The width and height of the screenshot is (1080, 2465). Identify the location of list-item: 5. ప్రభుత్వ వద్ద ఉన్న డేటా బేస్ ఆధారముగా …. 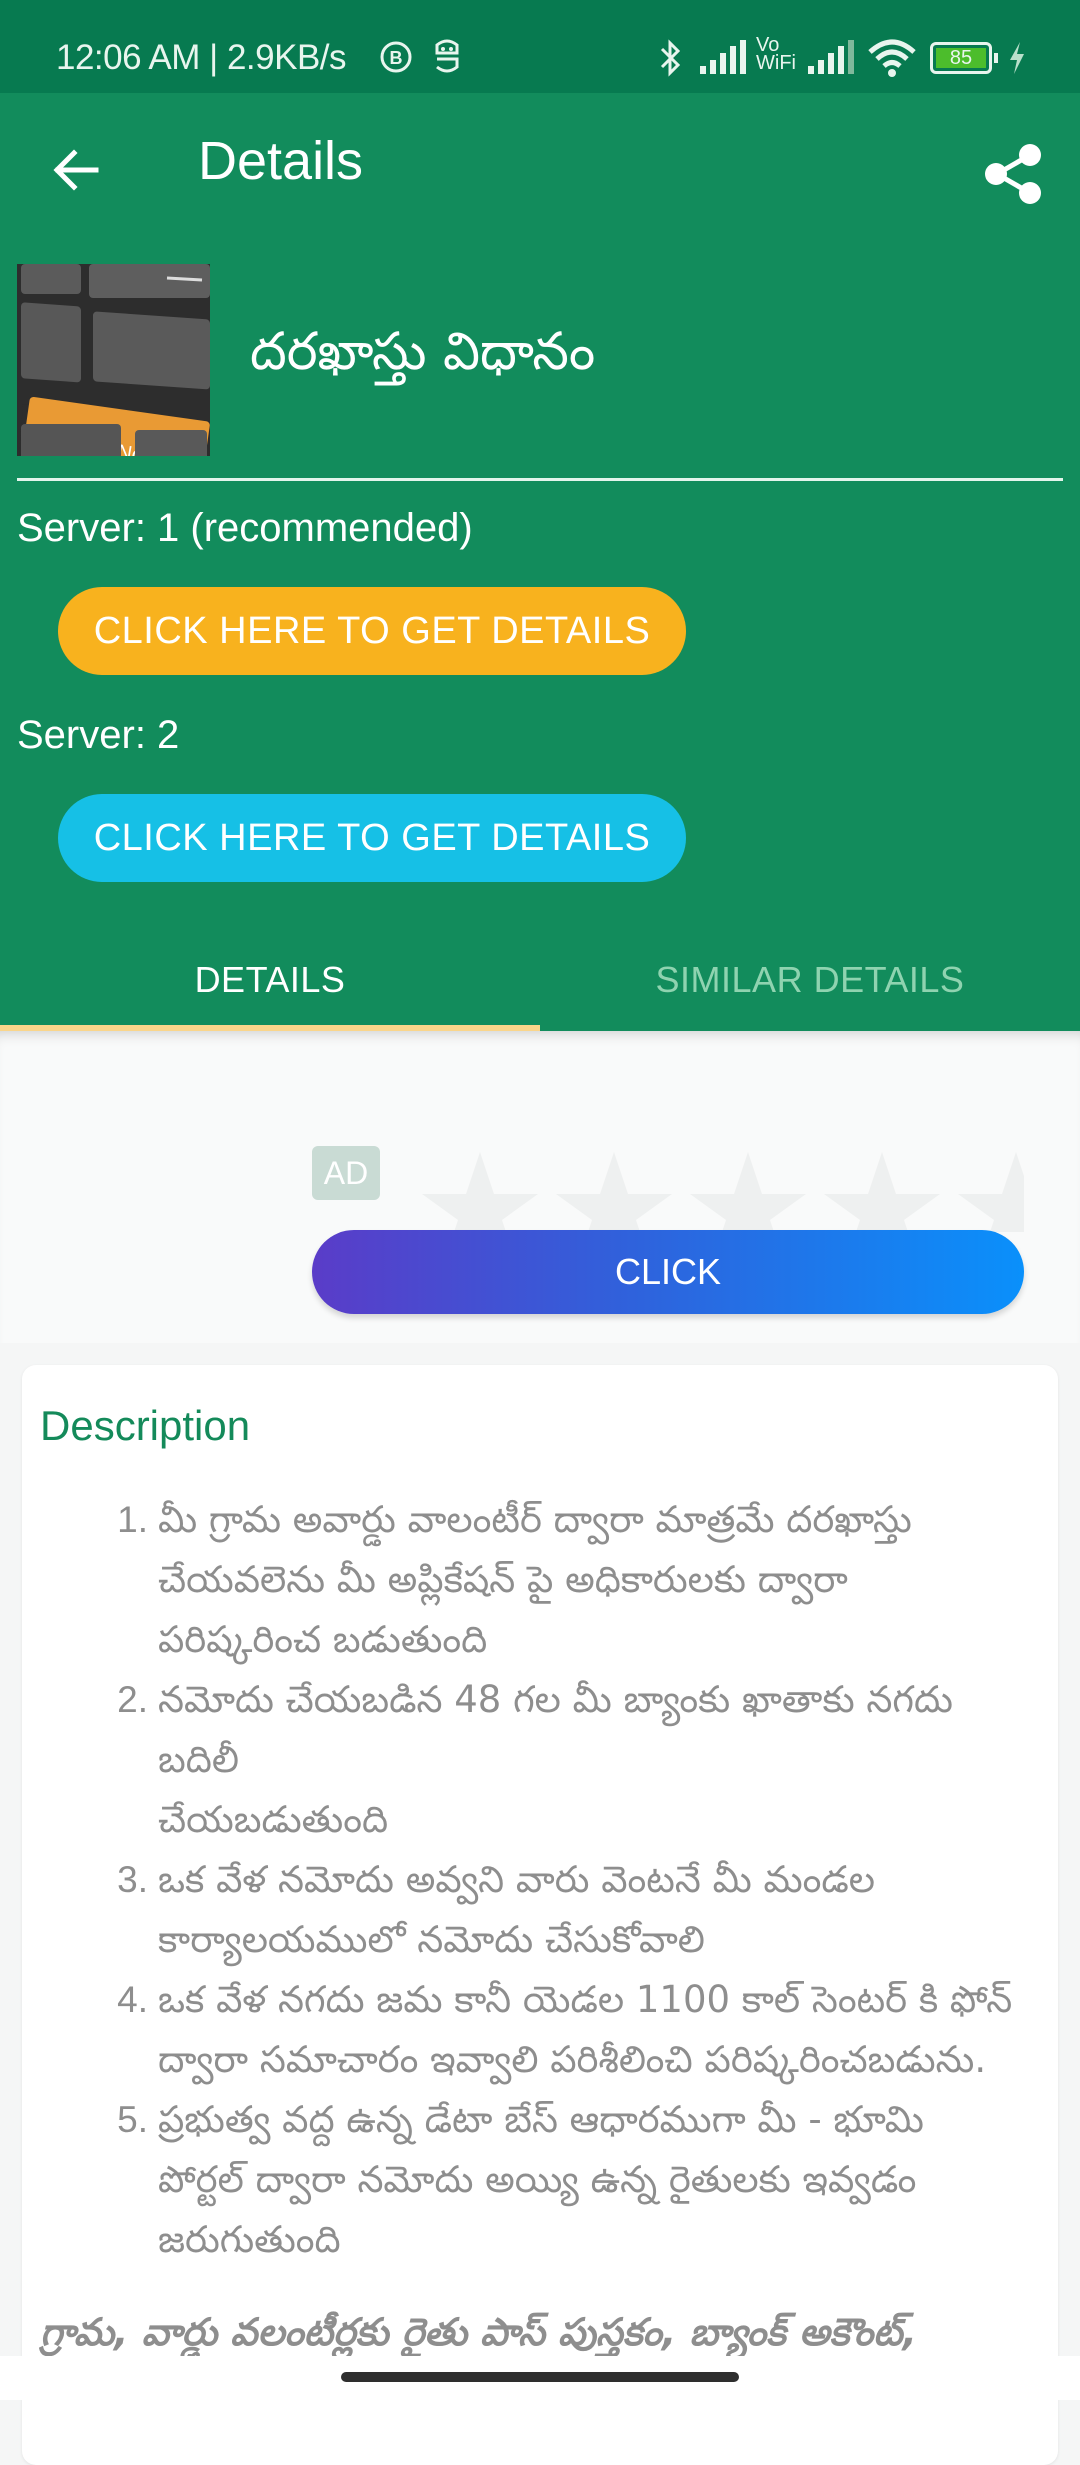
(568, 2180).